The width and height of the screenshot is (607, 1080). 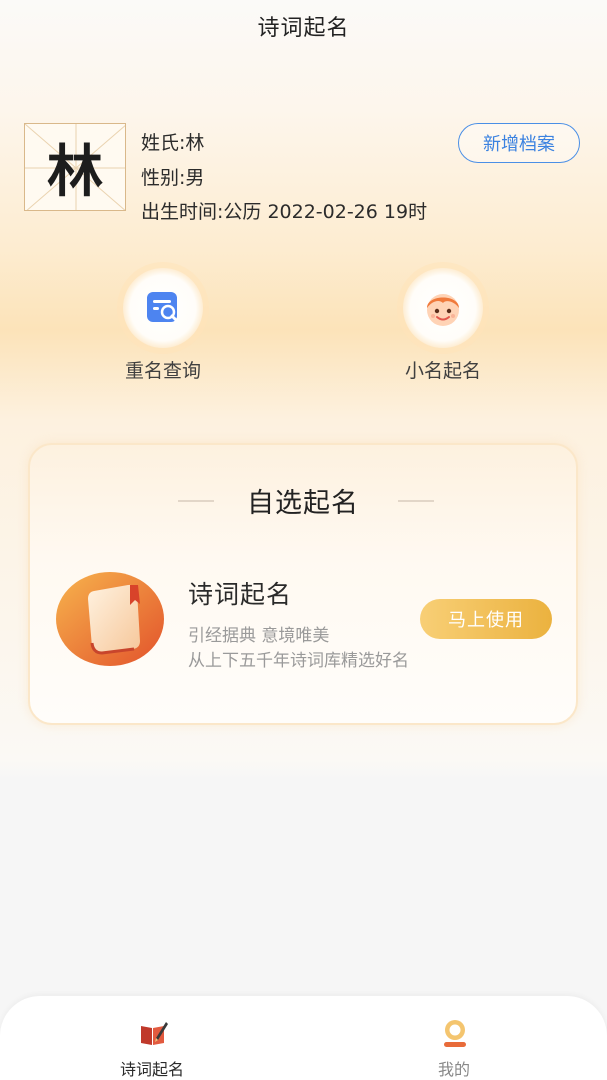 I want to click on app-header: 诗词起名, so click(x=303, y=26).